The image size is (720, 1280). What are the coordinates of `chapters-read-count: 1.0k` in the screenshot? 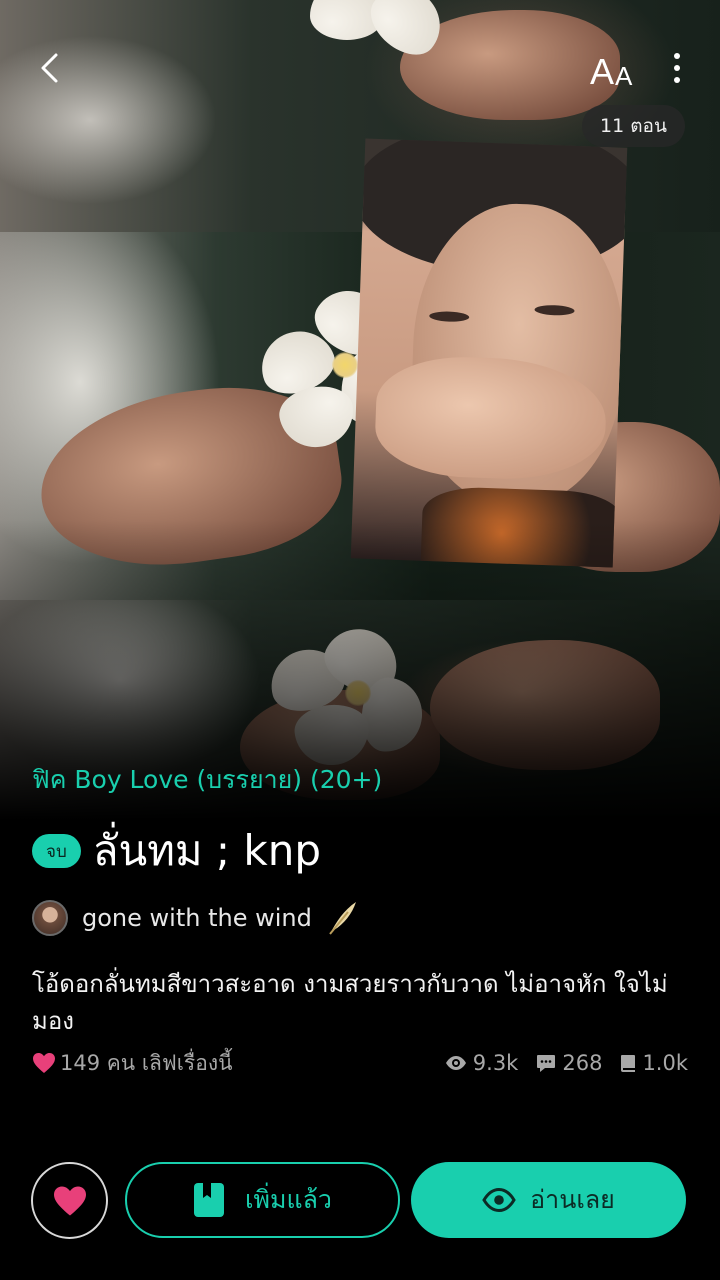 It's located at (654, 1063).